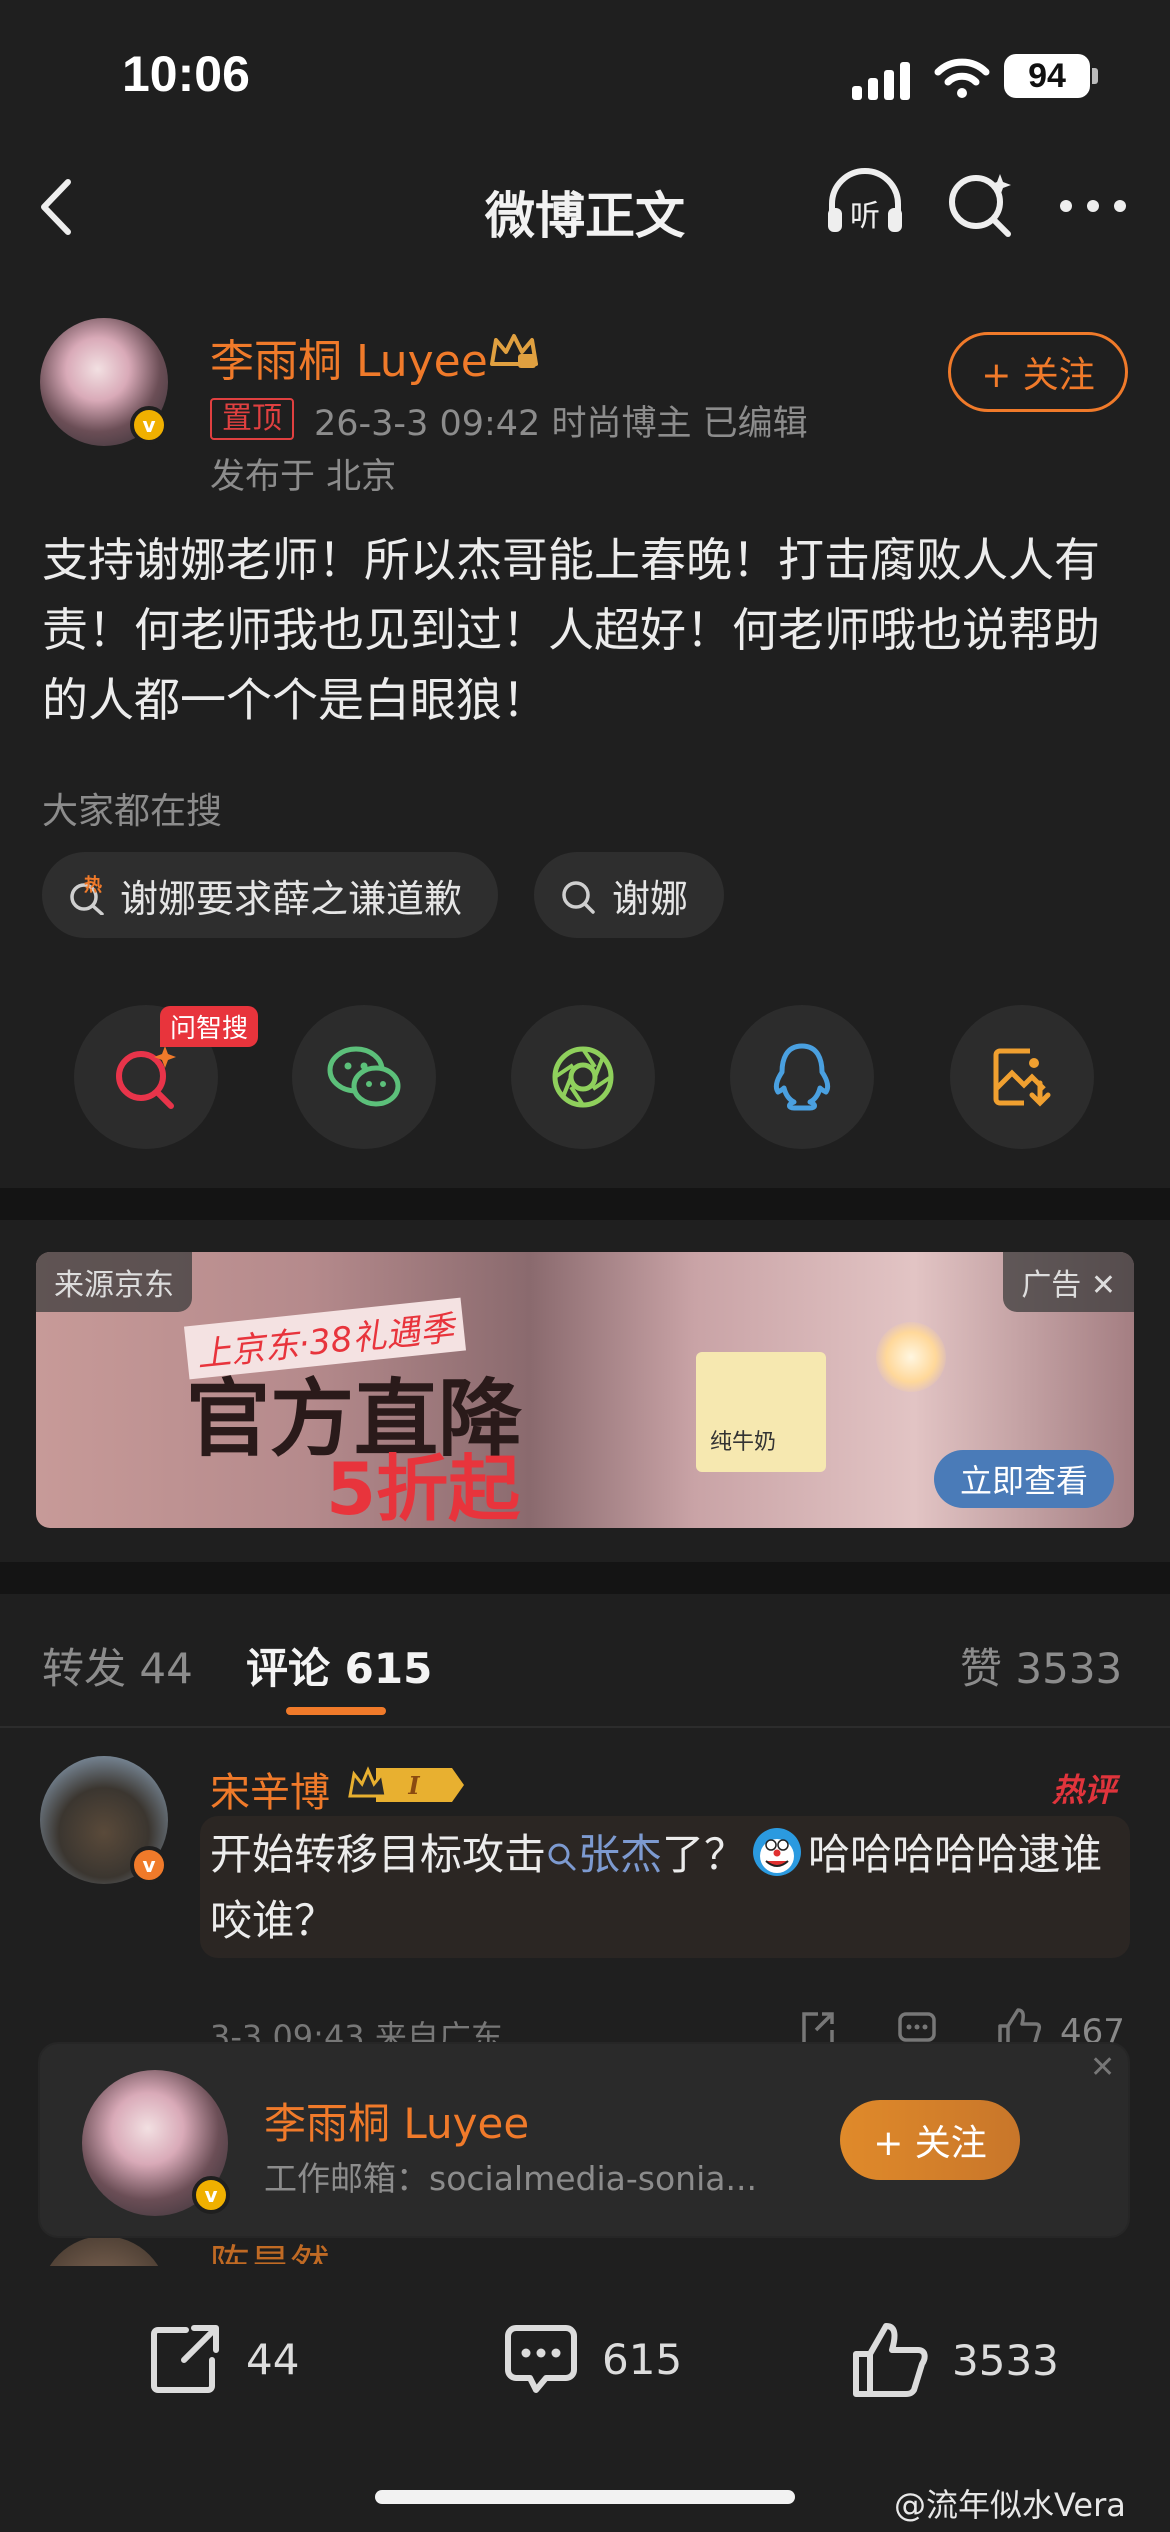 The width and height of the screenshot is (1170, 2532). What do you see at coordinates (396, 2120) in the screenshot?
I see `follow-card-name: 李雨桐 Luyee` at bounding box center [396, 2120].